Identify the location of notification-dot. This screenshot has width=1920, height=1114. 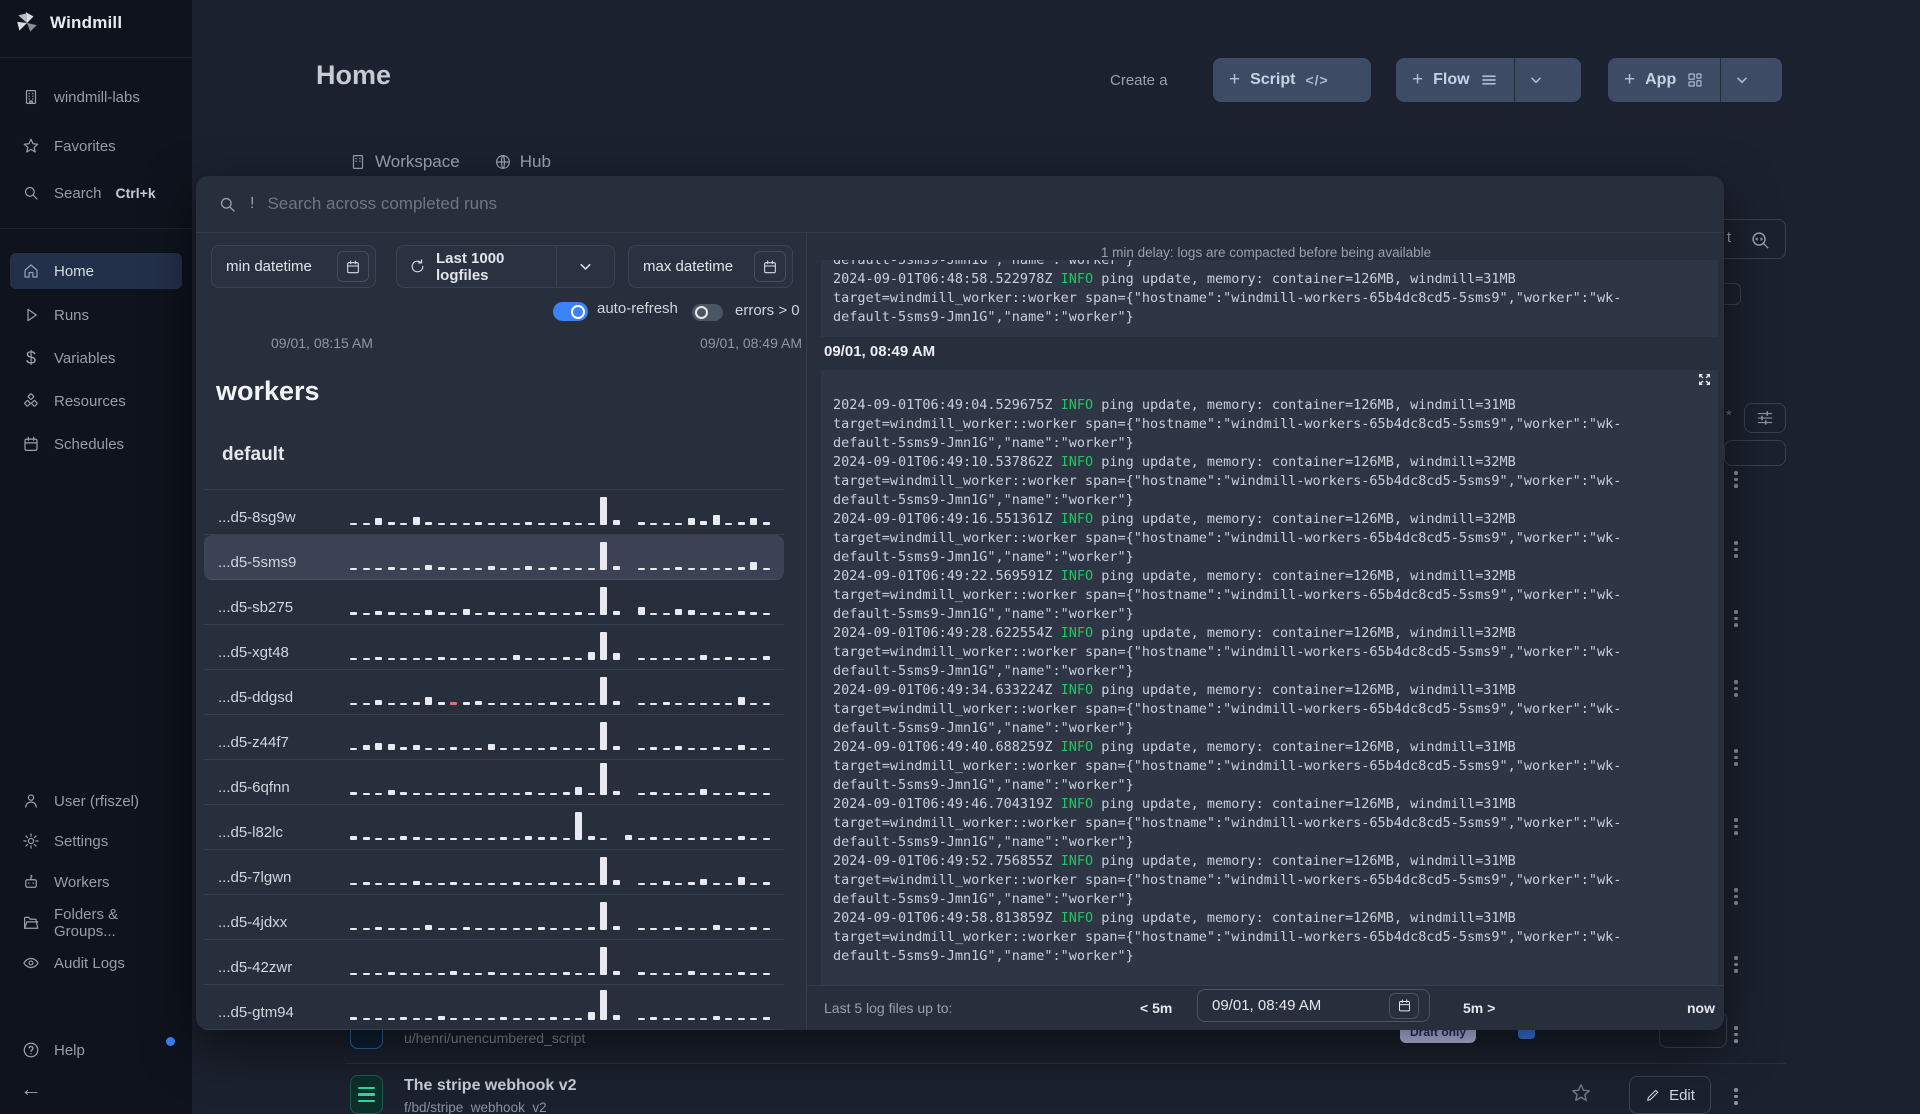
(170, 1041).